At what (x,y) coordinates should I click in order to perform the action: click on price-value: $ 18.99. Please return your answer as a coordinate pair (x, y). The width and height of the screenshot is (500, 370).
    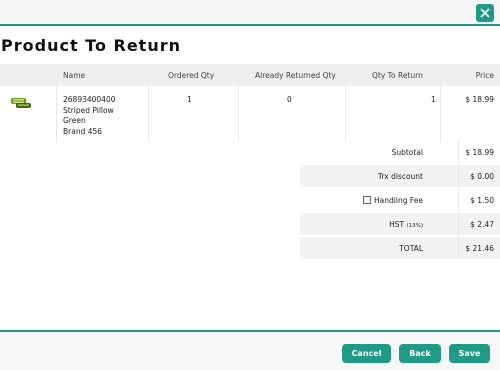
    Looking at the image, I should click on (479, 99).